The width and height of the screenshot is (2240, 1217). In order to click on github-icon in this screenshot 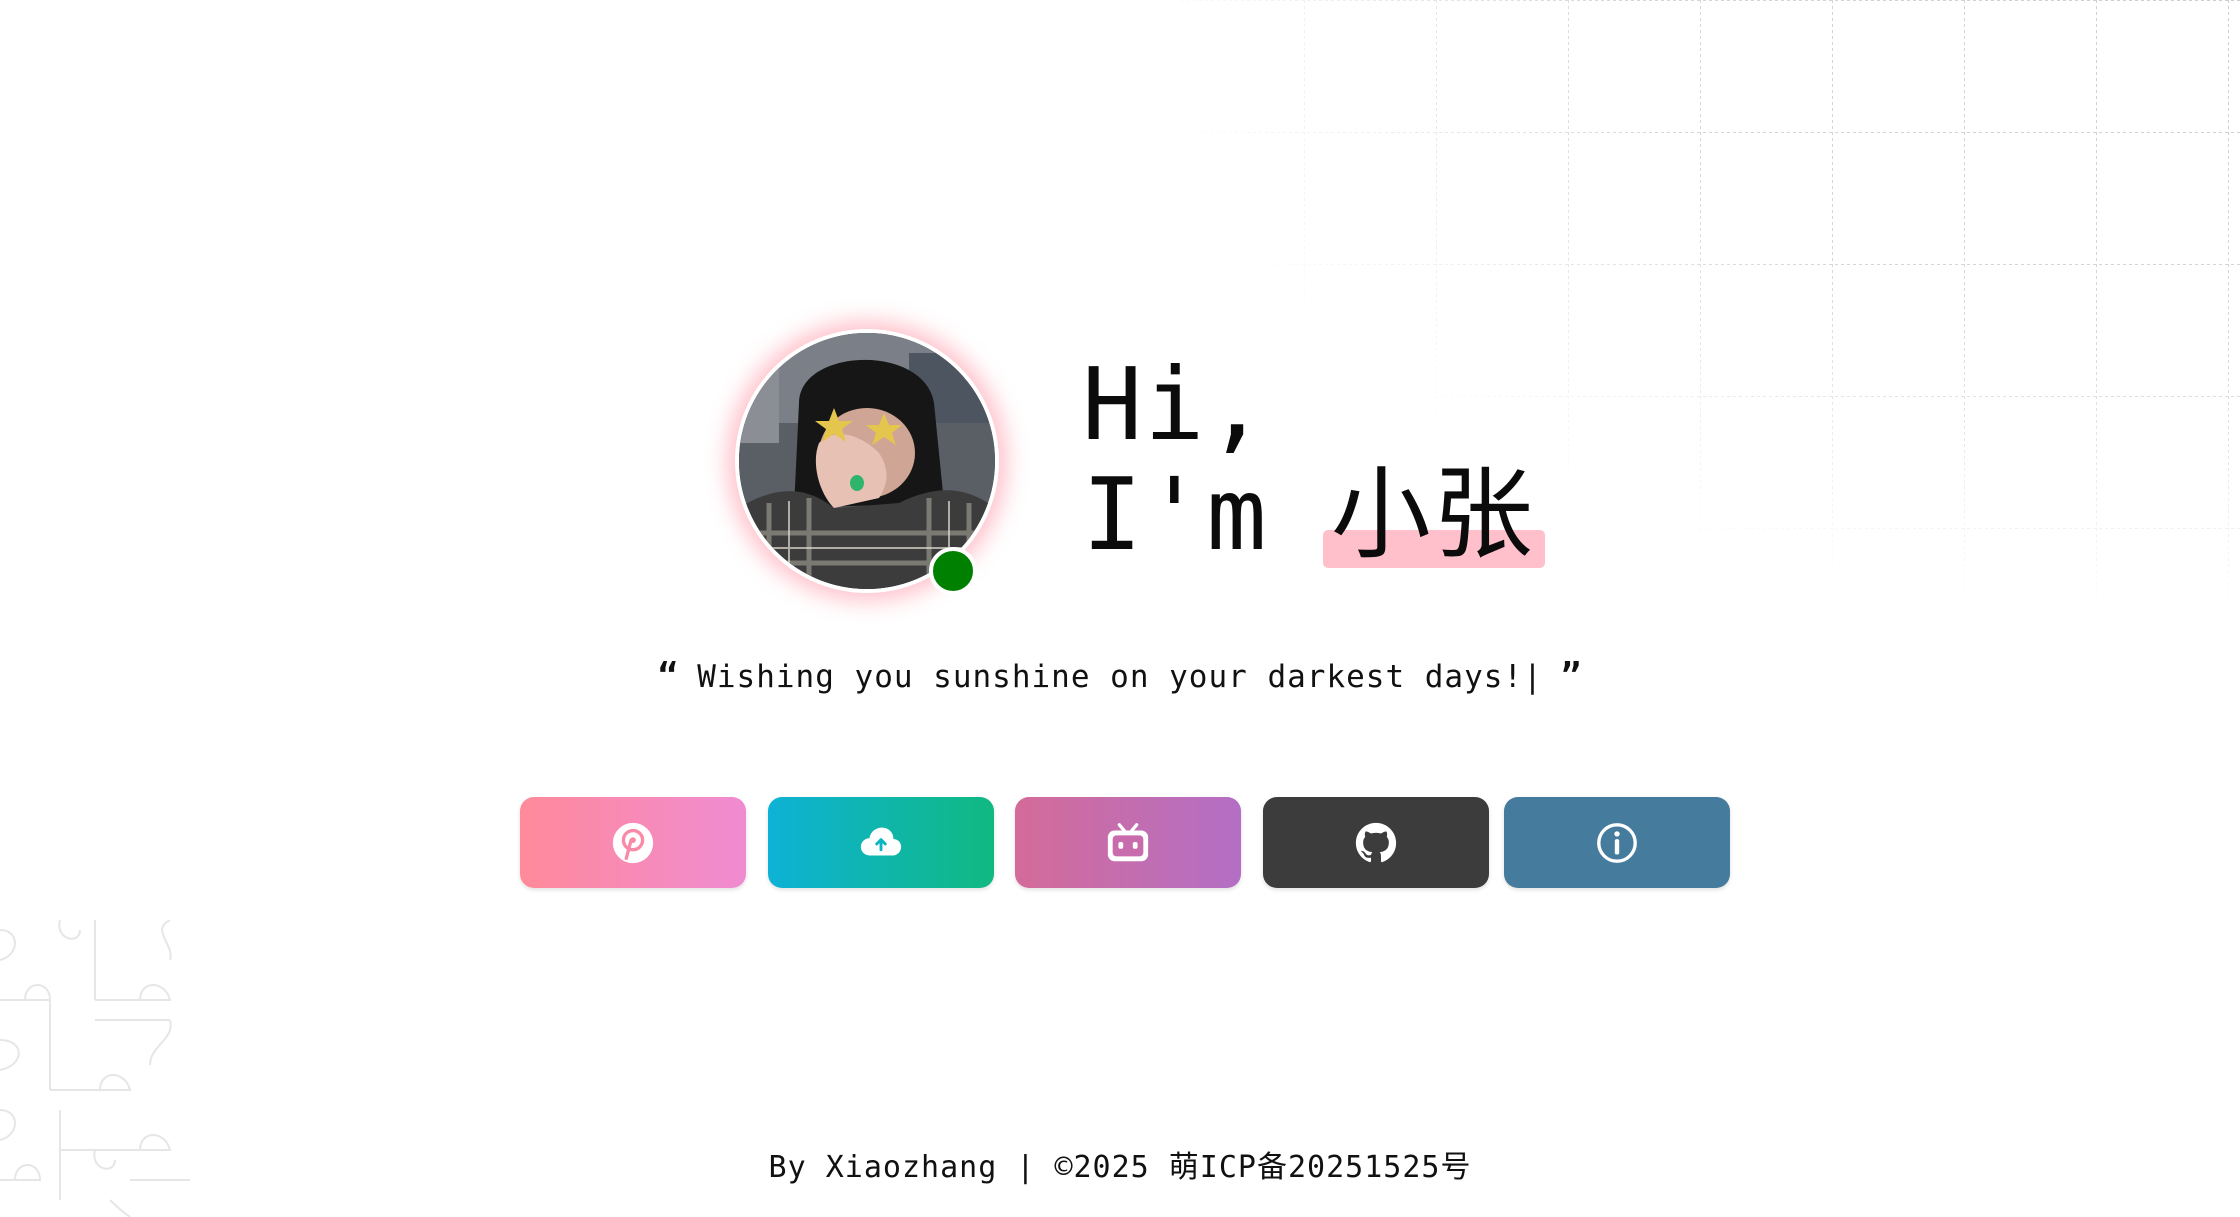, I will do `click(1376, 842)`.